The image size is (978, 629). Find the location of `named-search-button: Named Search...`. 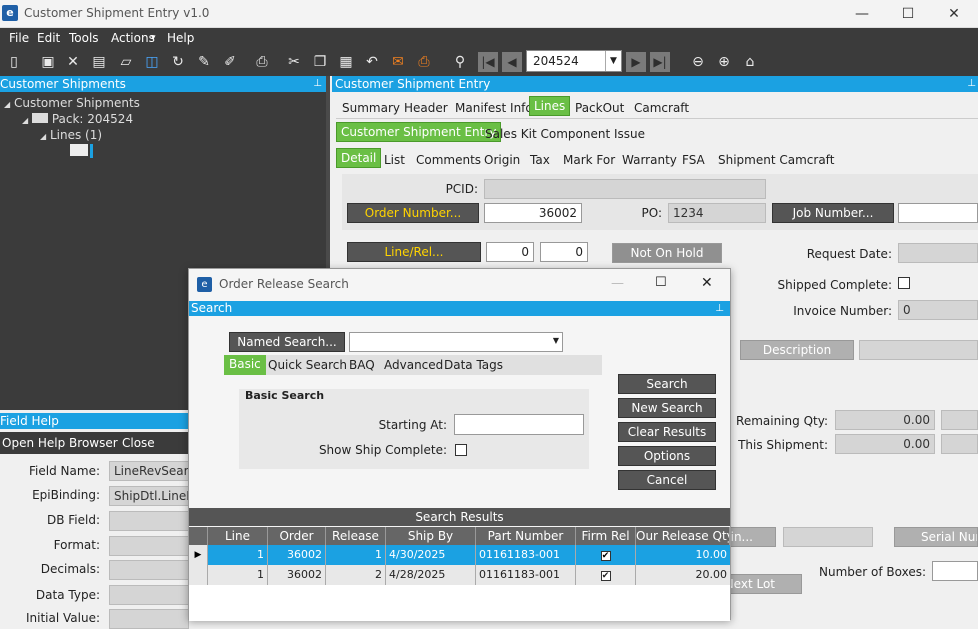

named-search-button: Named Search... is located at coordinates (287, 342).